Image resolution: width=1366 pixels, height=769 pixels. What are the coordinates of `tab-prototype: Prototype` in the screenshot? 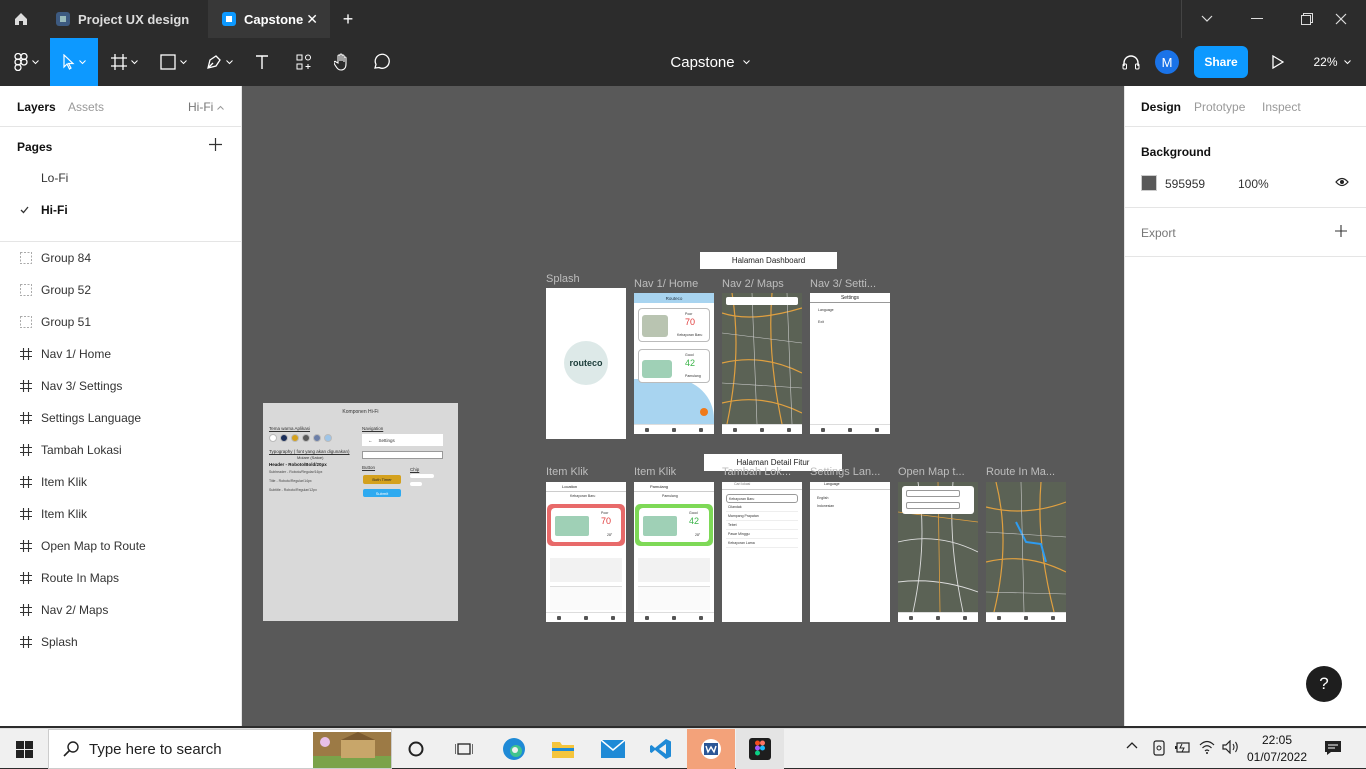 It's located at (1219, 107).